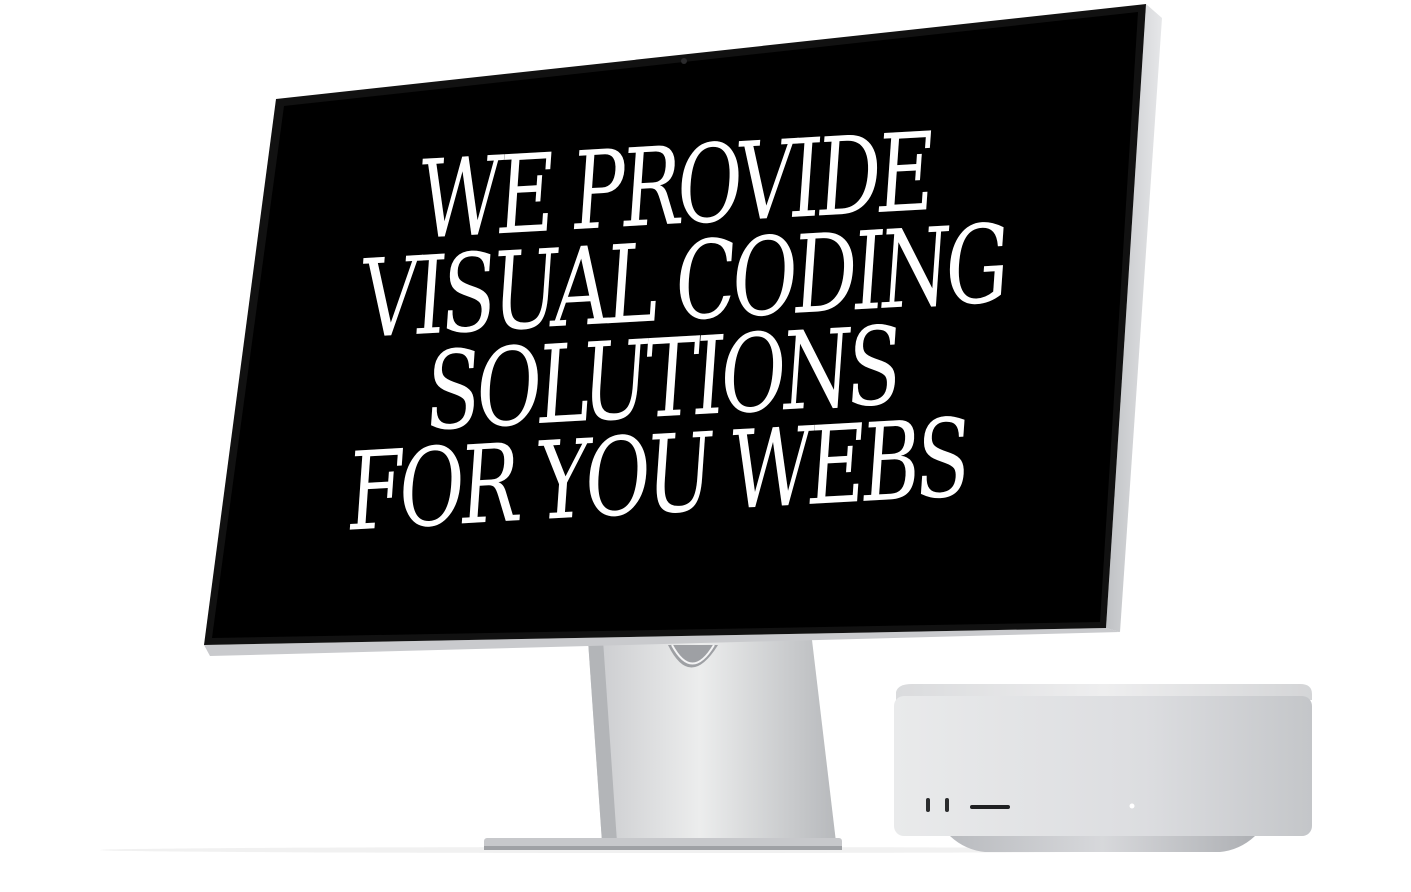 Image resolution: width=1411 pixels, height=892 pixels. Describe the element at coordinates (1132, 806) in the screenshot. I see `power-light-icon` at that location.